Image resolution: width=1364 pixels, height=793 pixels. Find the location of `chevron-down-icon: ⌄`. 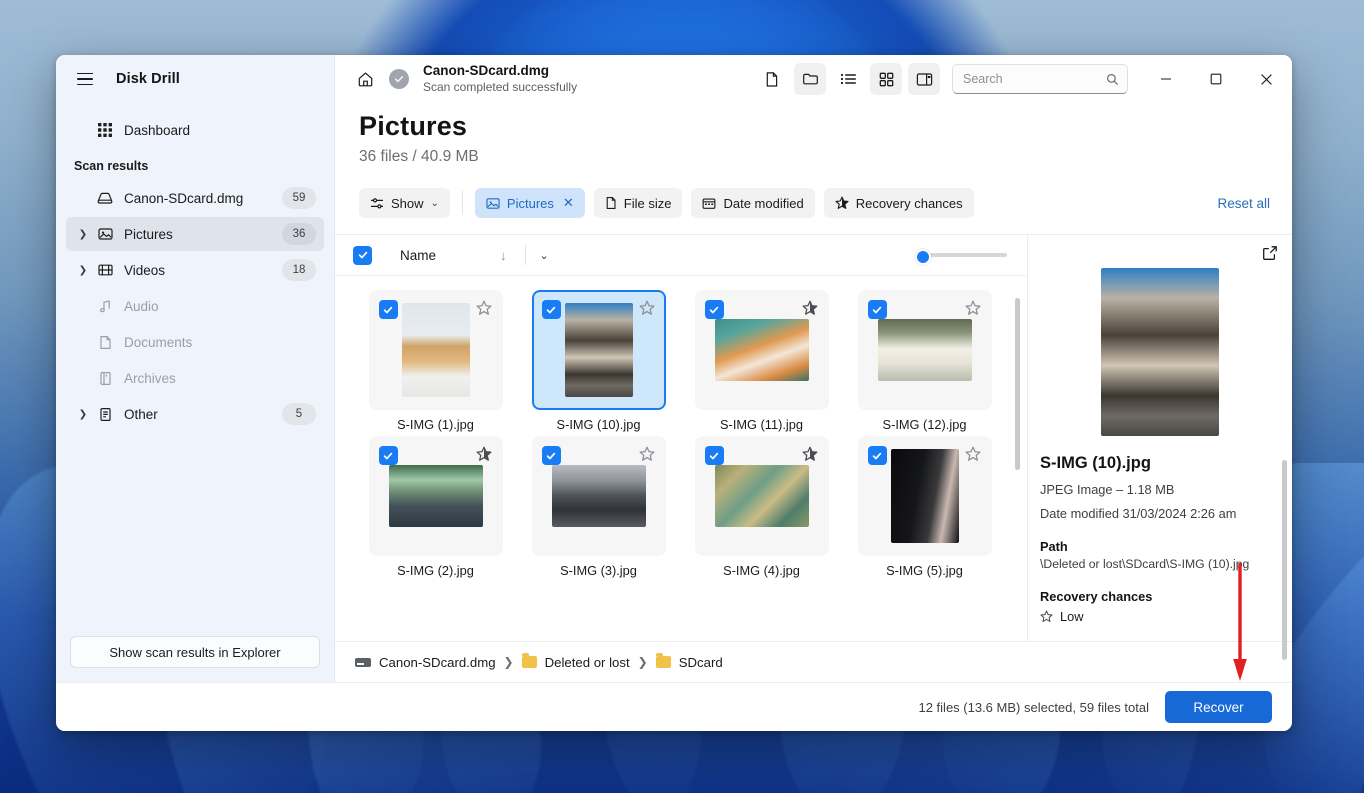

chevron-down-icon: ⌄ is located at coordinates (544, 255).